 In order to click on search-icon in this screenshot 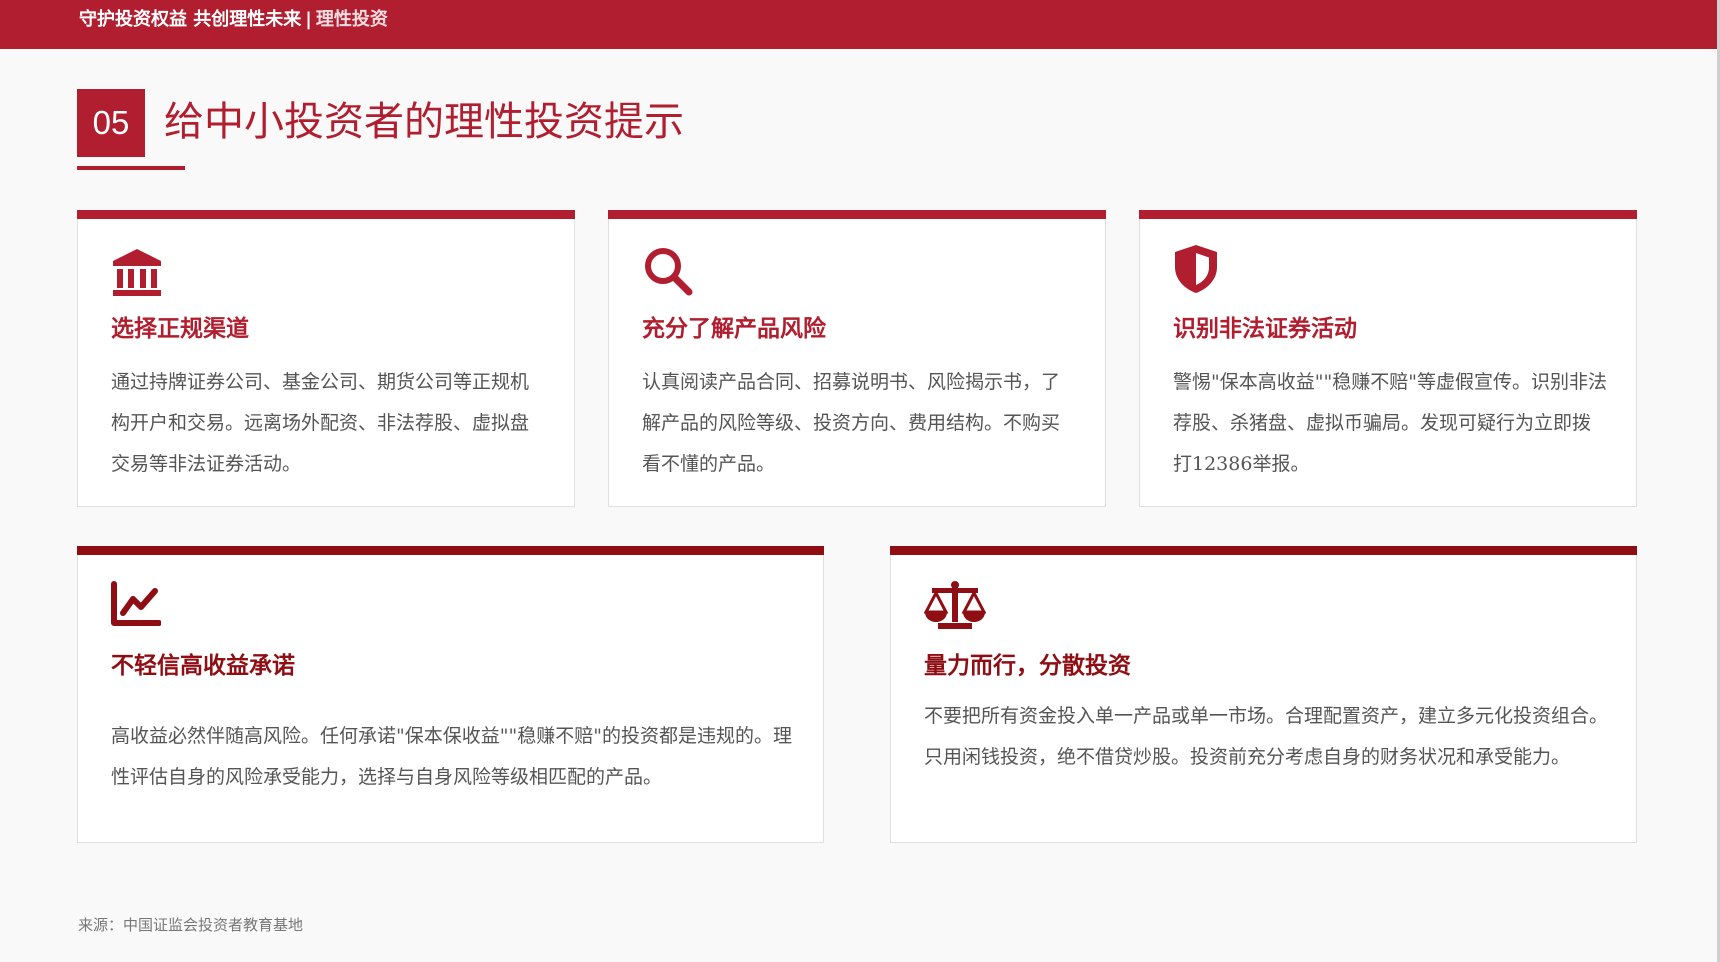, I will do `click(668, 271)`.